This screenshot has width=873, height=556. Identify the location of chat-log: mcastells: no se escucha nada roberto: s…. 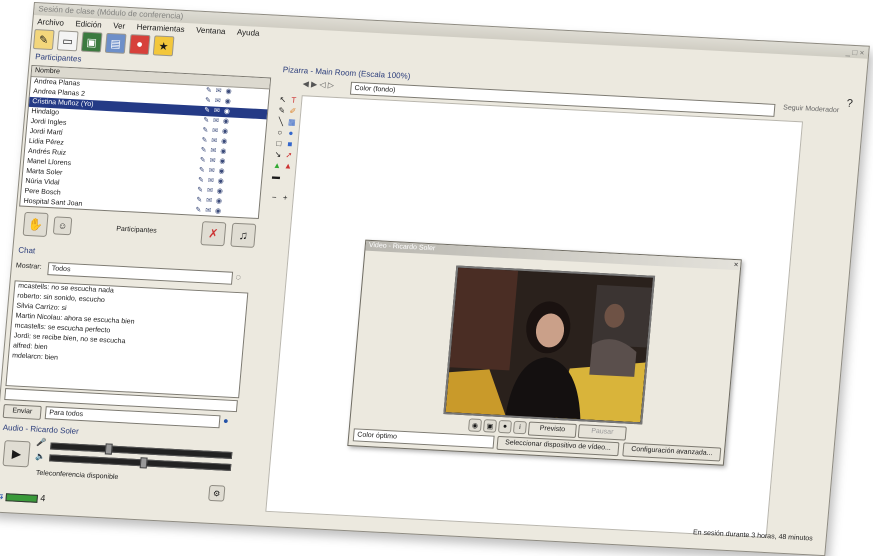
(127, 339).